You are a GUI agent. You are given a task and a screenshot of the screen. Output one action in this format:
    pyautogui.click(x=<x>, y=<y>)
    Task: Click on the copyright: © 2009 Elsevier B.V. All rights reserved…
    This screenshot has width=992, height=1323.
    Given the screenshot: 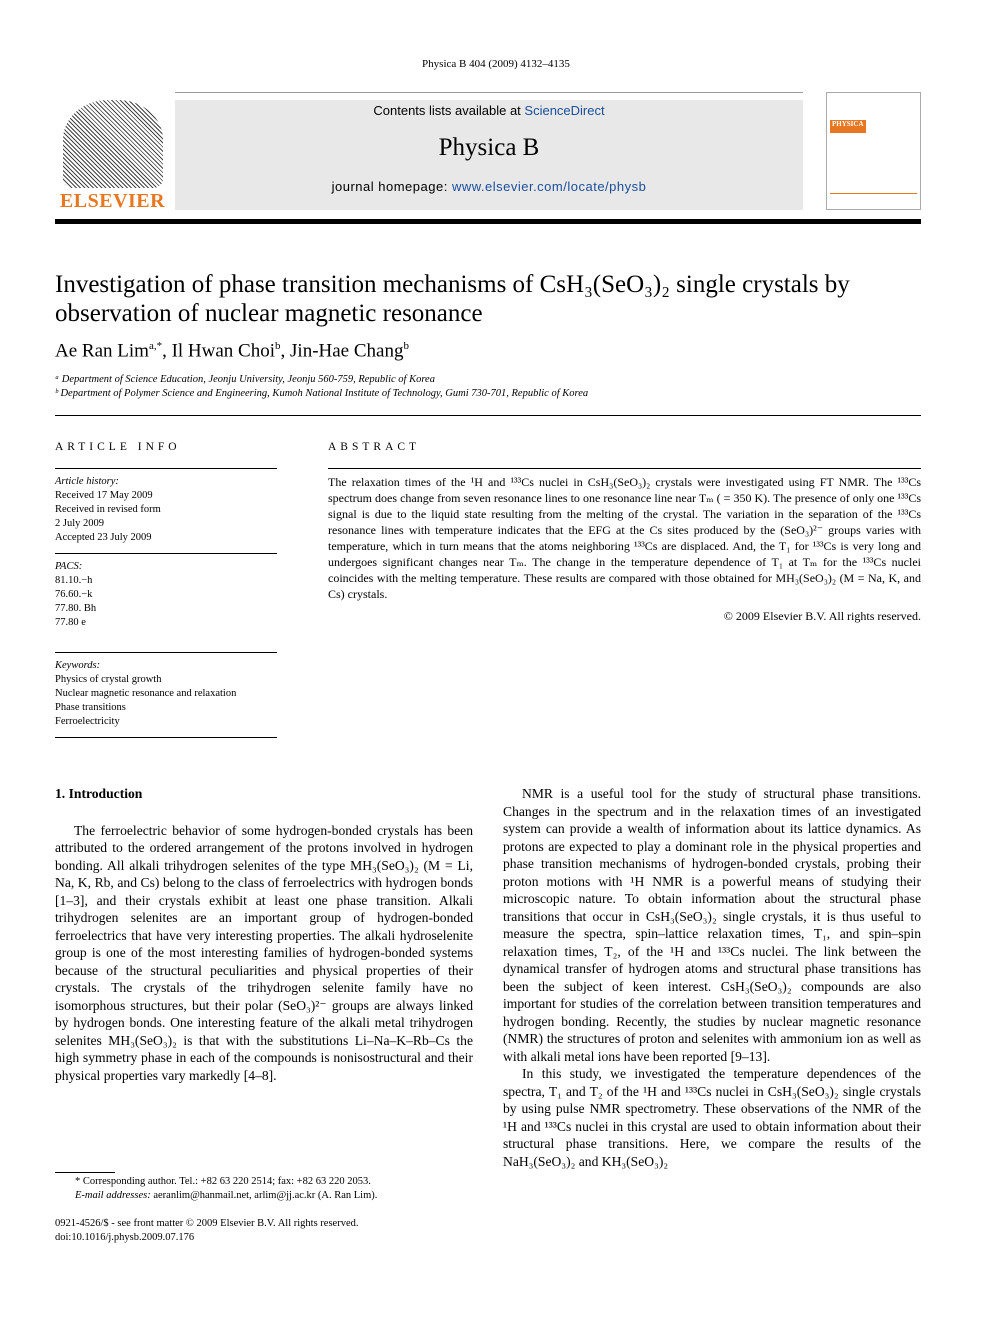 What is the action you would take?
    pyautogui.click(x=822, y=616)
    